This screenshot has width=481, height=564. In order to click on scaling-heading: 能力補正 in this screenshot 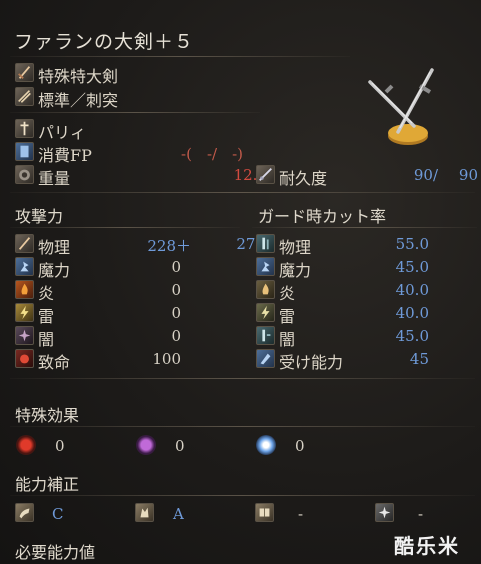, I will do `click(47, 484)`.